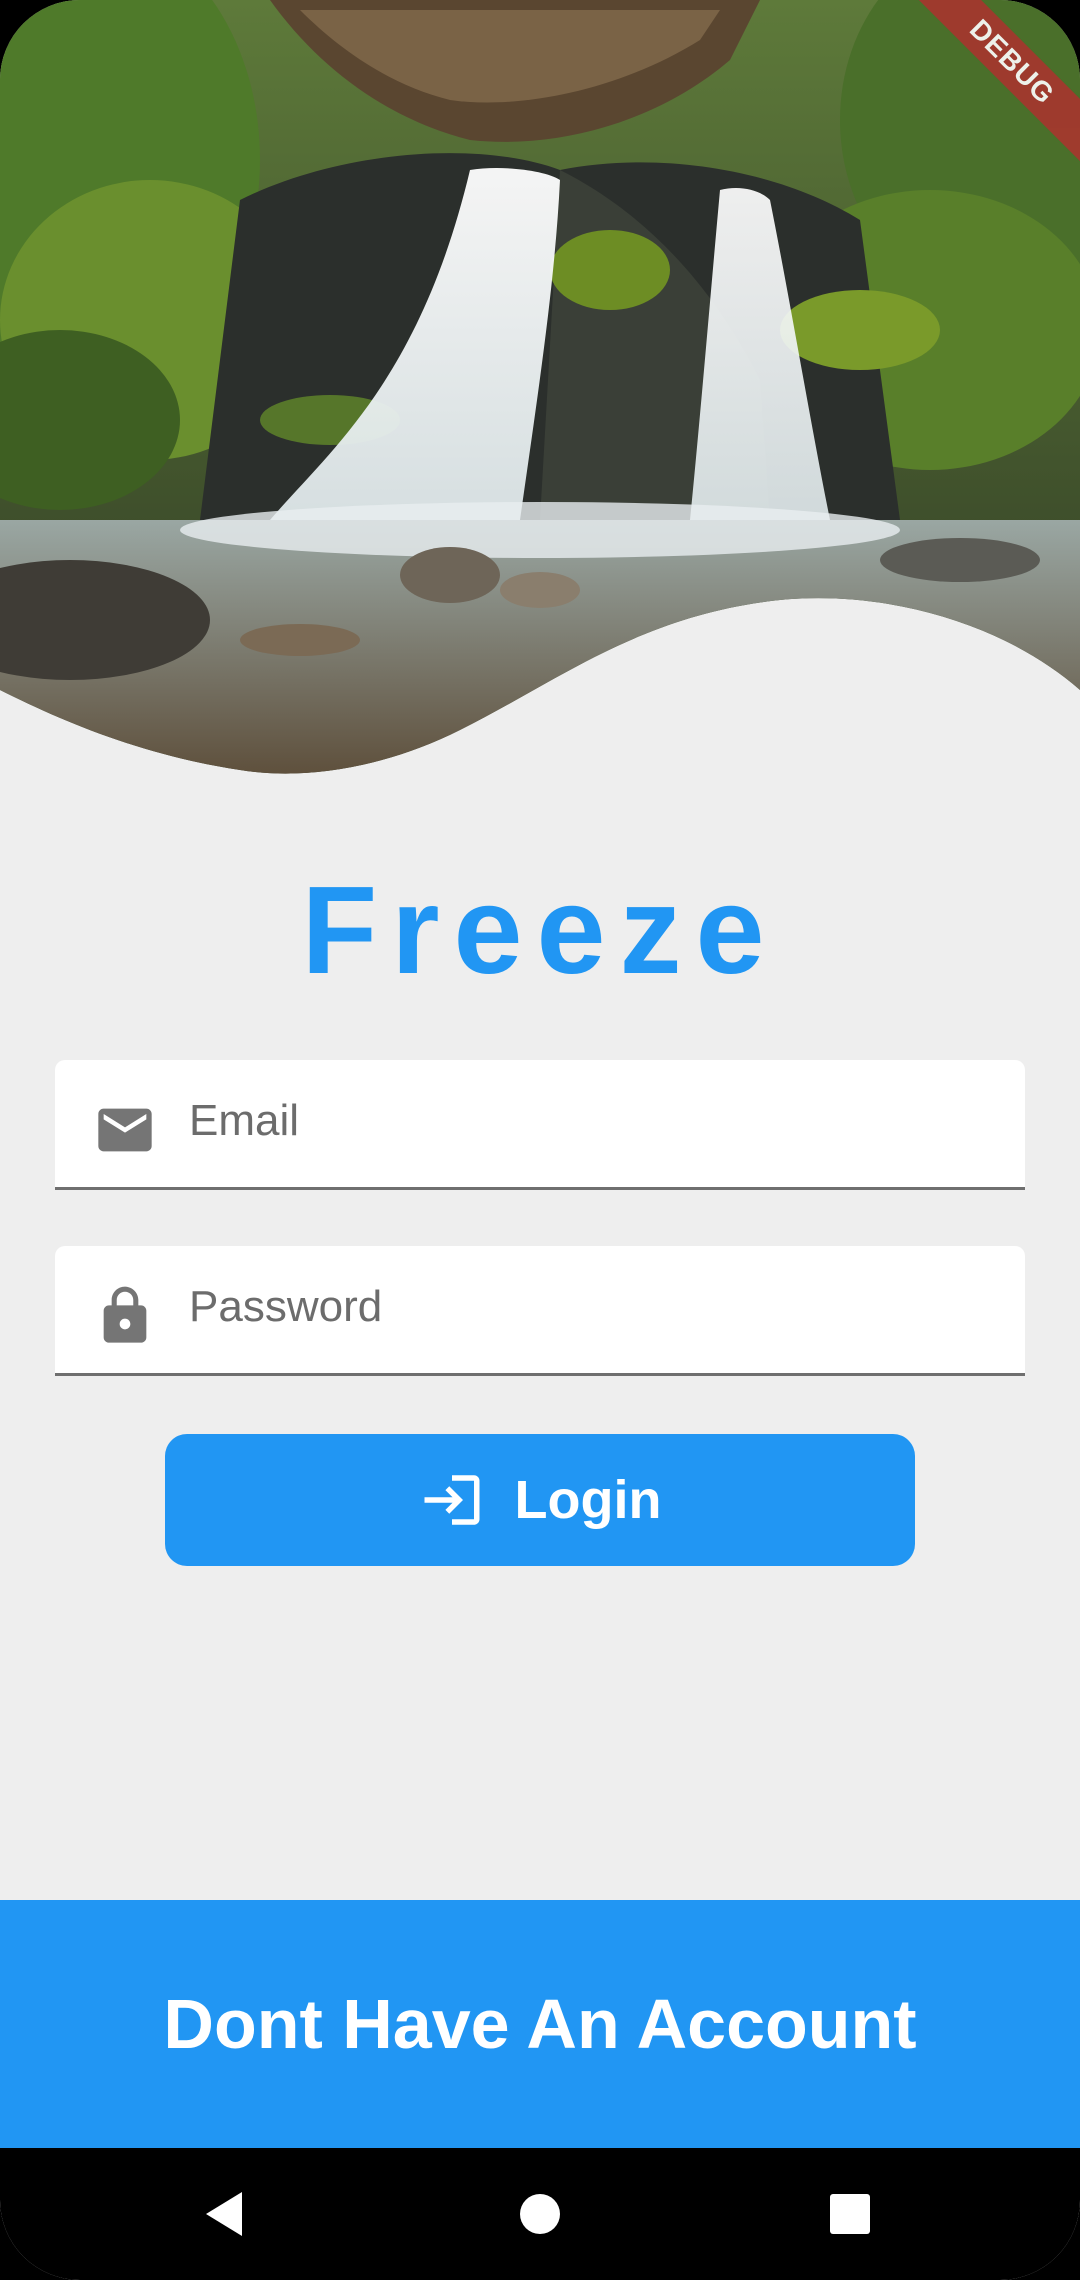 The width and height of the screenshot is (1080, 2280). Describe the element at coordinates (589, 1307) in the screenshot. I see `password-input` at that location.